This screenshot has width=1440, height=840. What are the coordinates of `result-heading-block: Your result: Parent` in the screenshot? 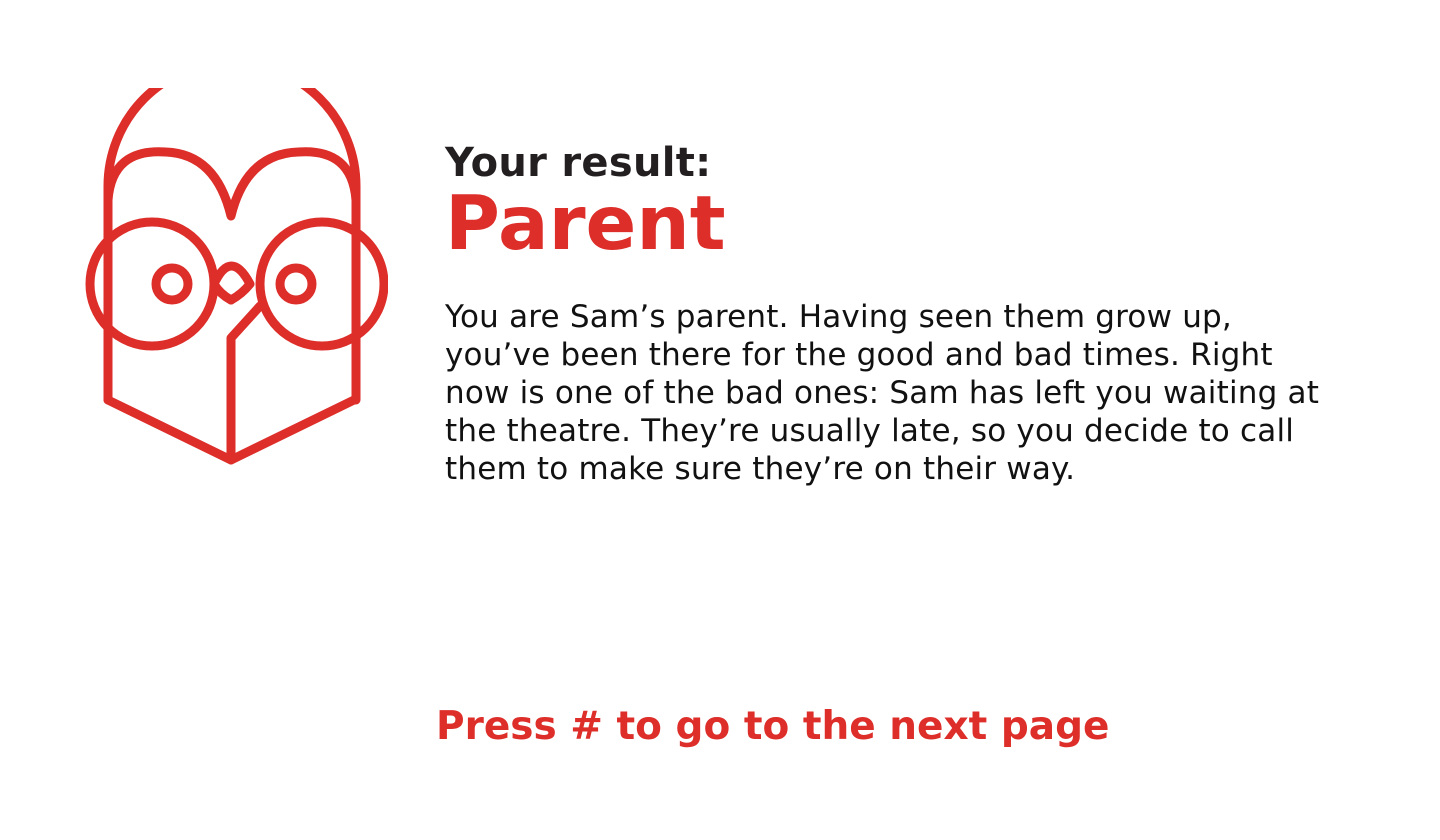 It's located at (895, 202).